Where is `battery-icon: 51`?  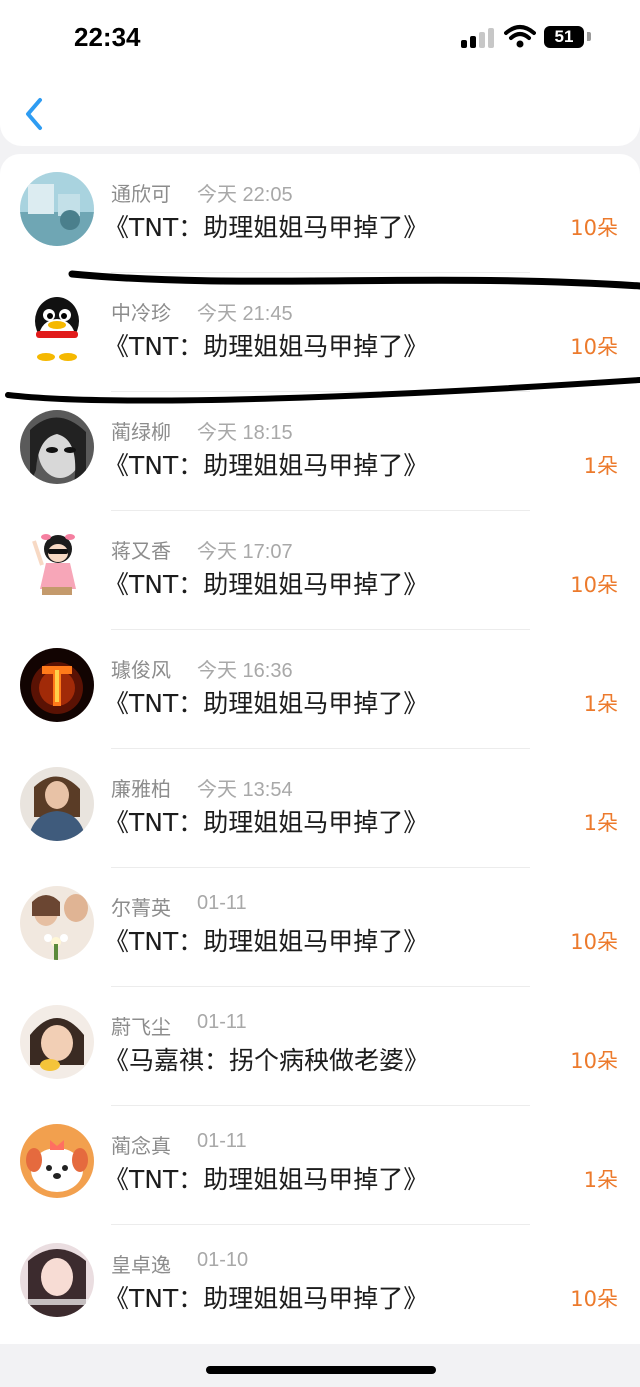 battery-icon: 51 is located at coordinates (564, 37).